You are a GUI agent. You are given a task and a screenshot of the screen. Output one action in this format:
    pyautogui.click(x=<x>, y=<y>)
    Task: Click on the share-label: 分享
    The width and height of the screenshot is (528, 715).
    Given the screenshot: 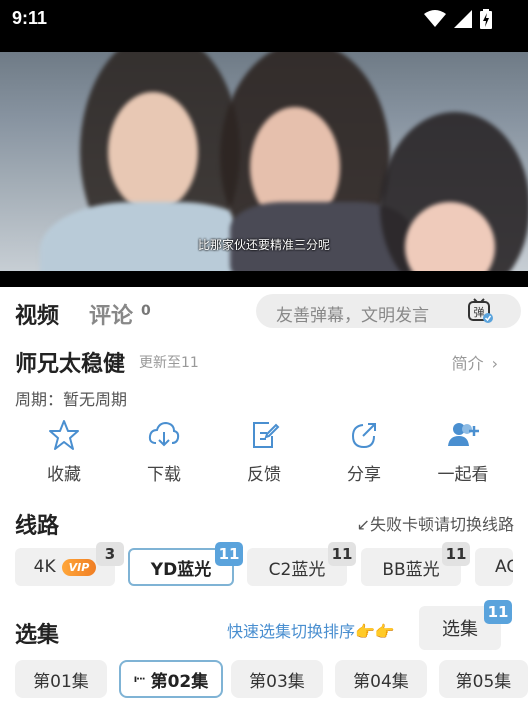 What is the action you would take?
    pyautogui.click(x=364, y=475)
    